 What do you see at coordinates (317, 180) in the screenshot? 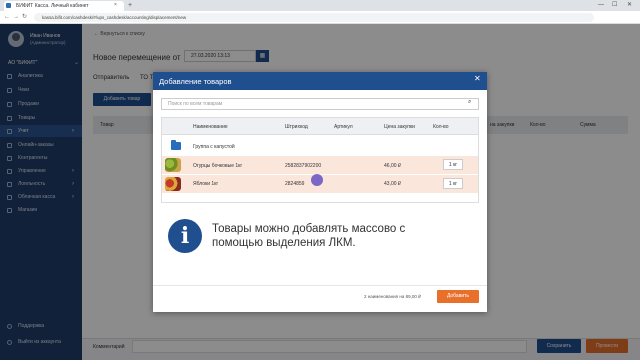
I see `mouse-cursor-highlight` at bounding box center [317, 180].